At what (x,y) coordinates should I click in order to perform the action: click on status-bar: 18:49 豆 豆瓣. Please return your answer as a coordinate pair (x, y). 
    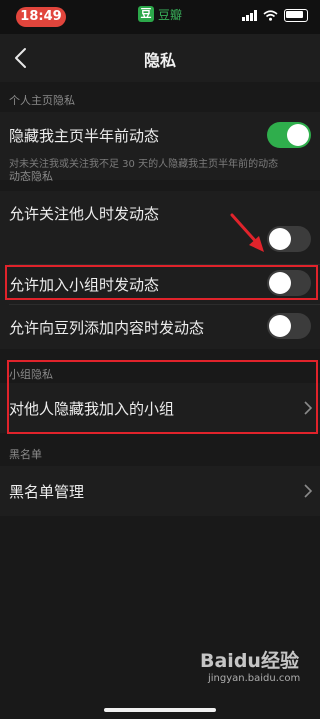
    Looking at the image, I should click on (160, 17).